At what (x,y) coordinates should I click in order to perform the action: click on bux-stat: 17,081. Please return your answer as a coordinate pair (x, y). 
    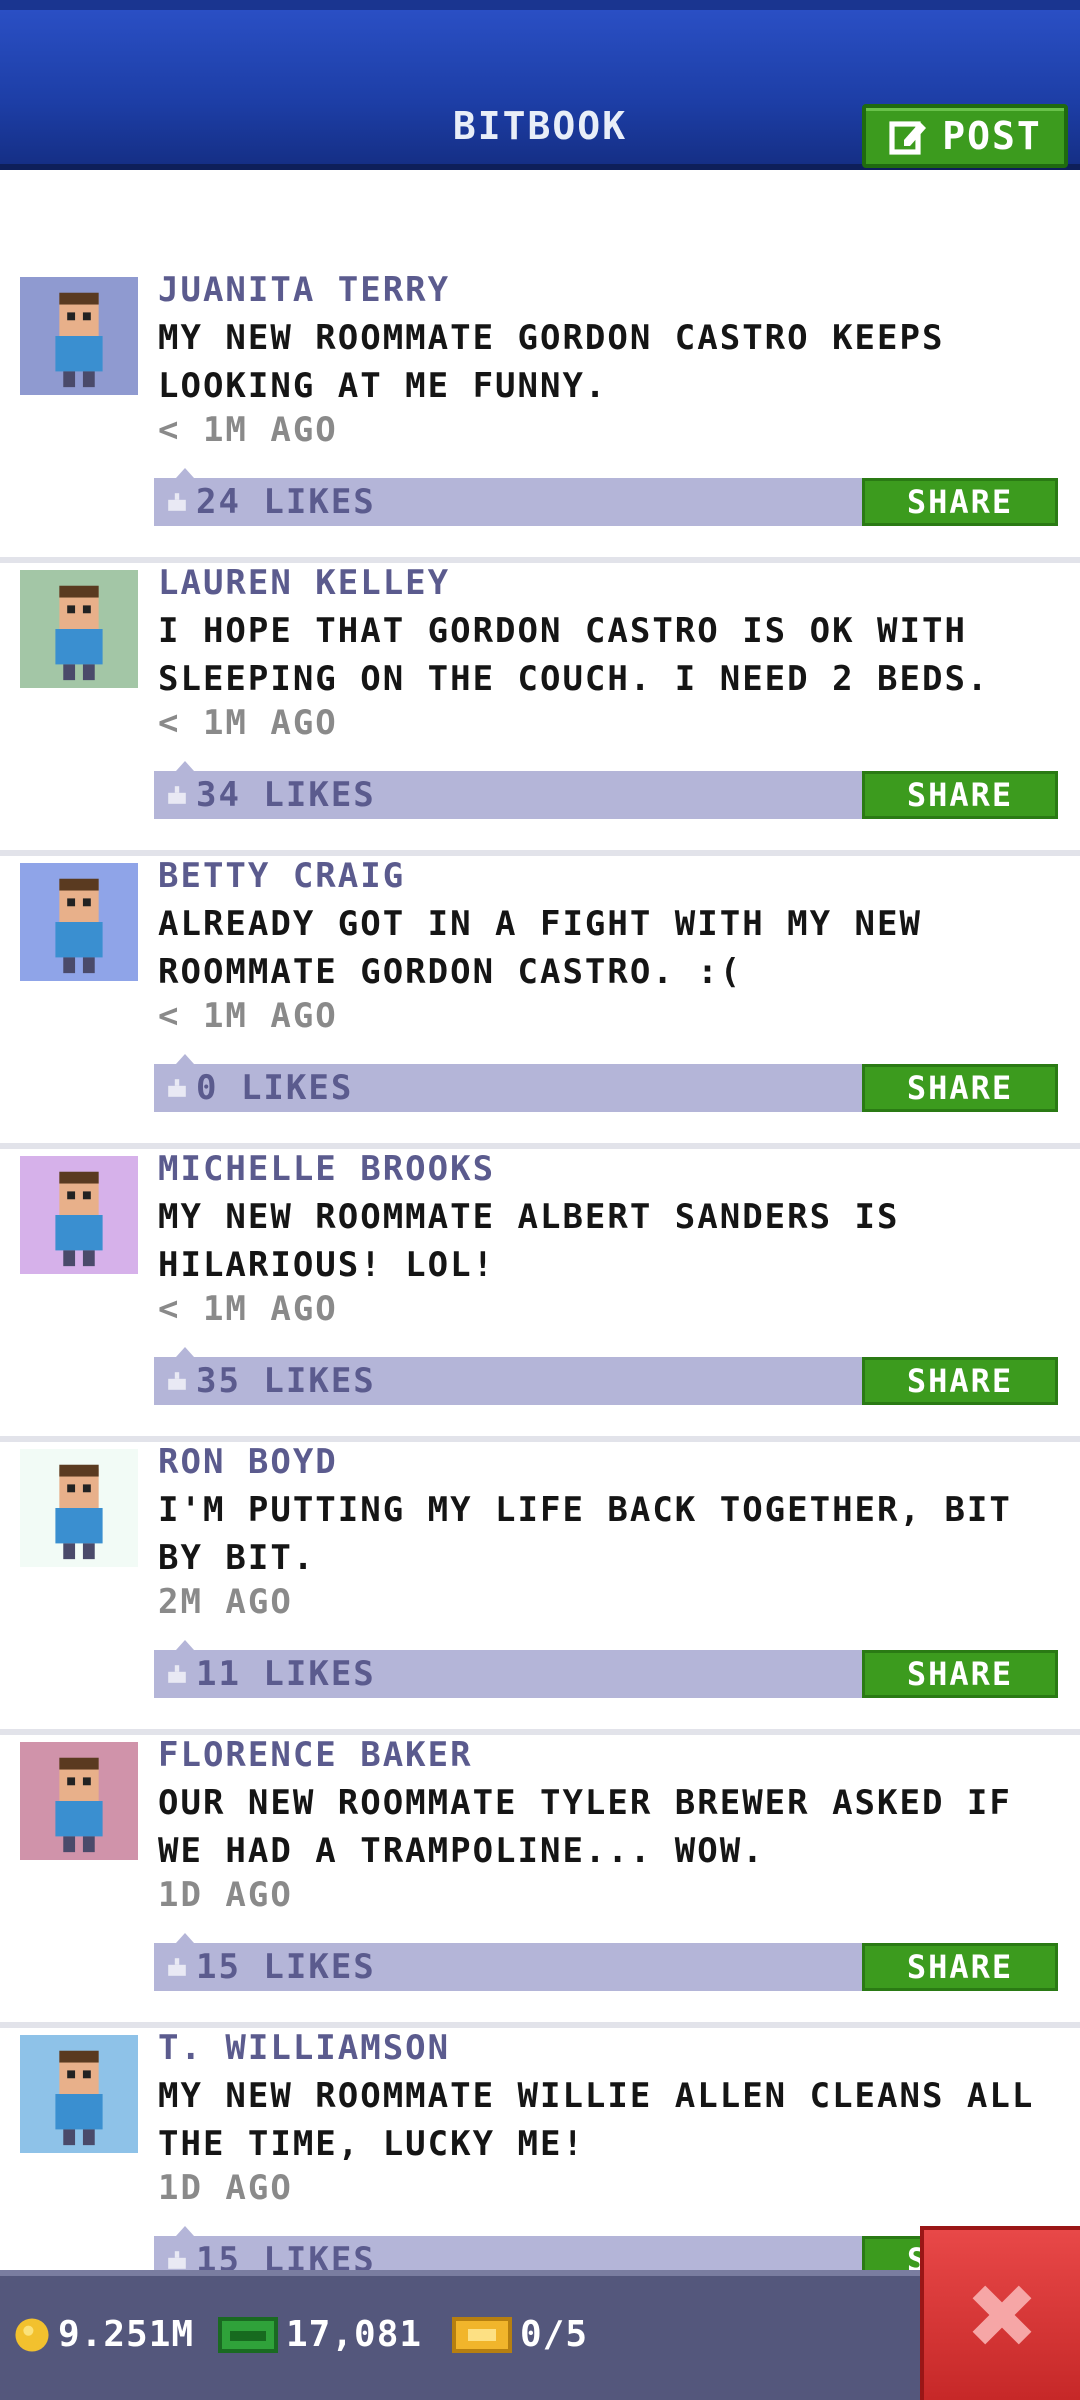
    Looking at the image, I should click on (320, 2334).